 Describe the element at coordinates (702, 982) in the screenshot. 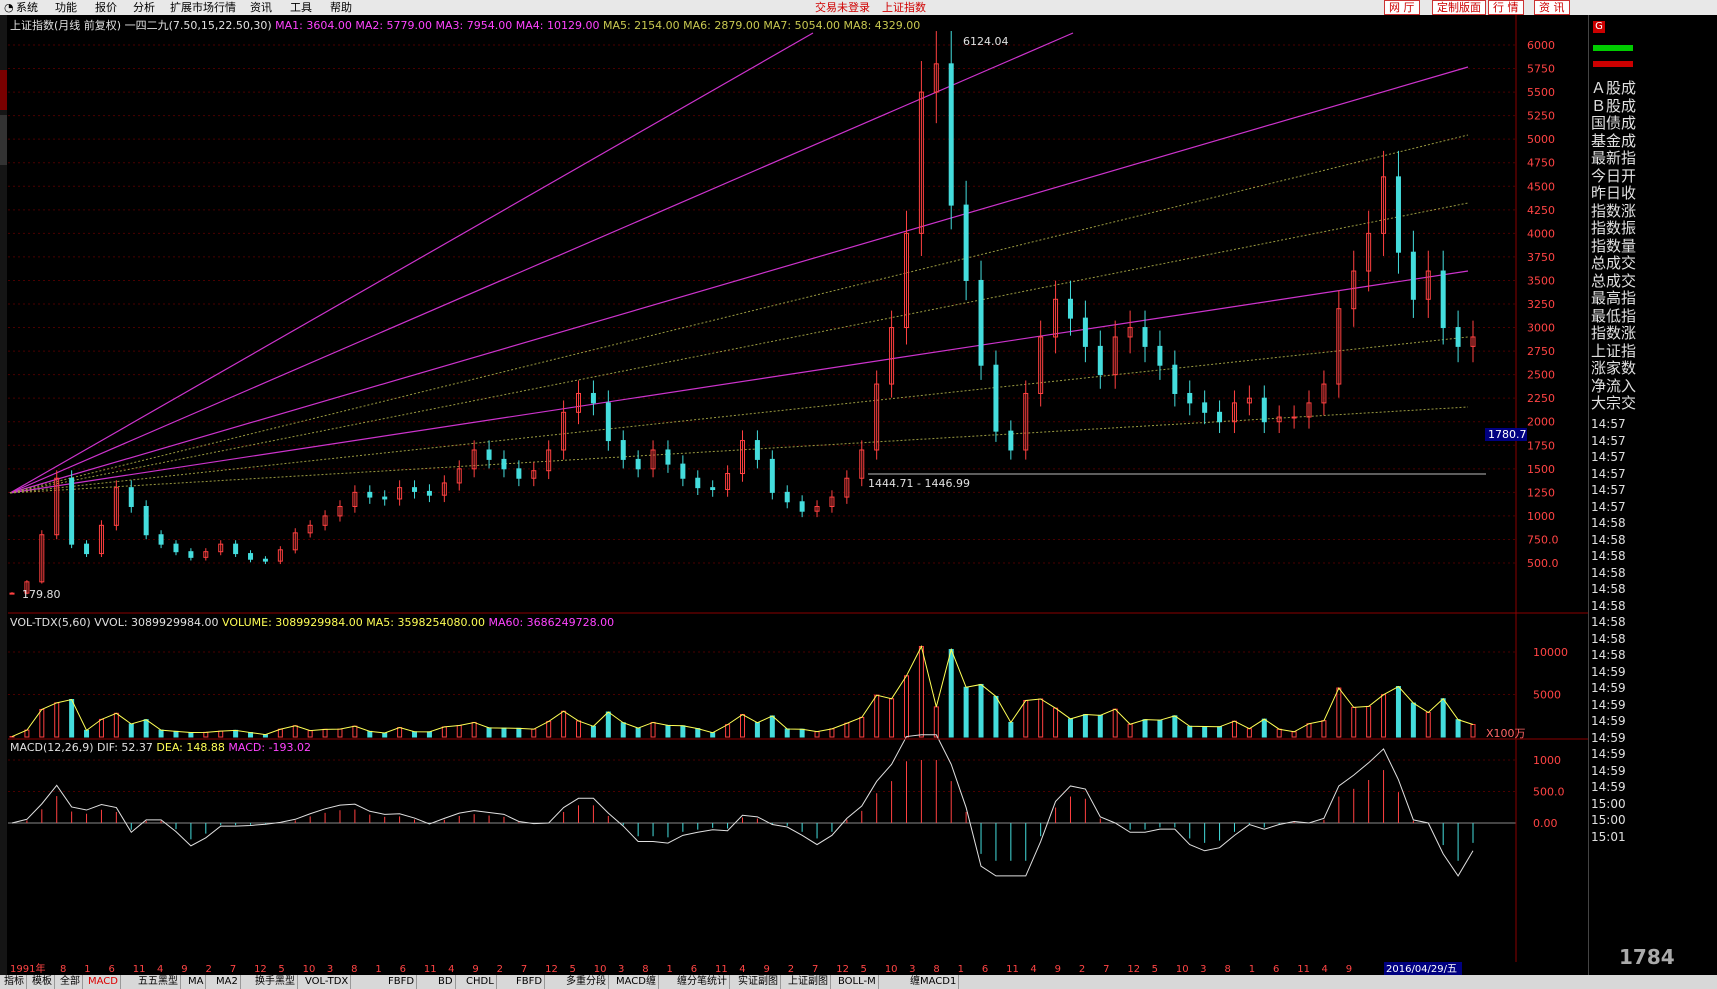

I see `indicator-tab: 缠分笔统计` at that location.